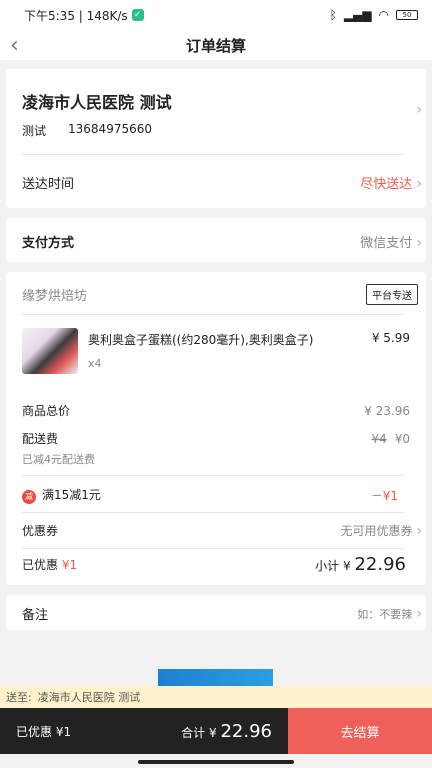 This screenshot has width=432, height=768. Describe the element at coordinates (419, 613) in the screenshot. I see `remark-chevron-icon: ›` at that location.